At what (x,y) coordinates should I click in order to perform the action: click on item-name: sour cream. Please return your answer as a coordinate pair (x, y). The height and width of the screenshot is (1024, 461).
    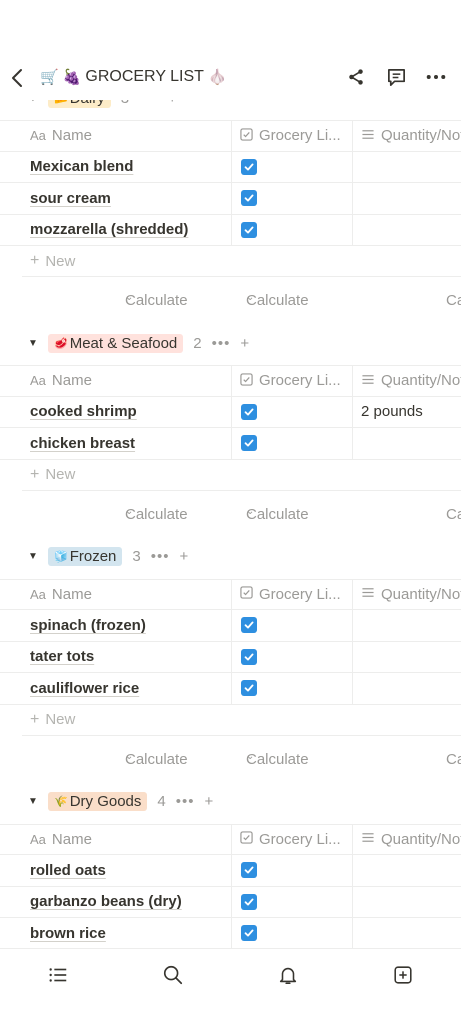
    Looking at the image, I should click on (127, 198).